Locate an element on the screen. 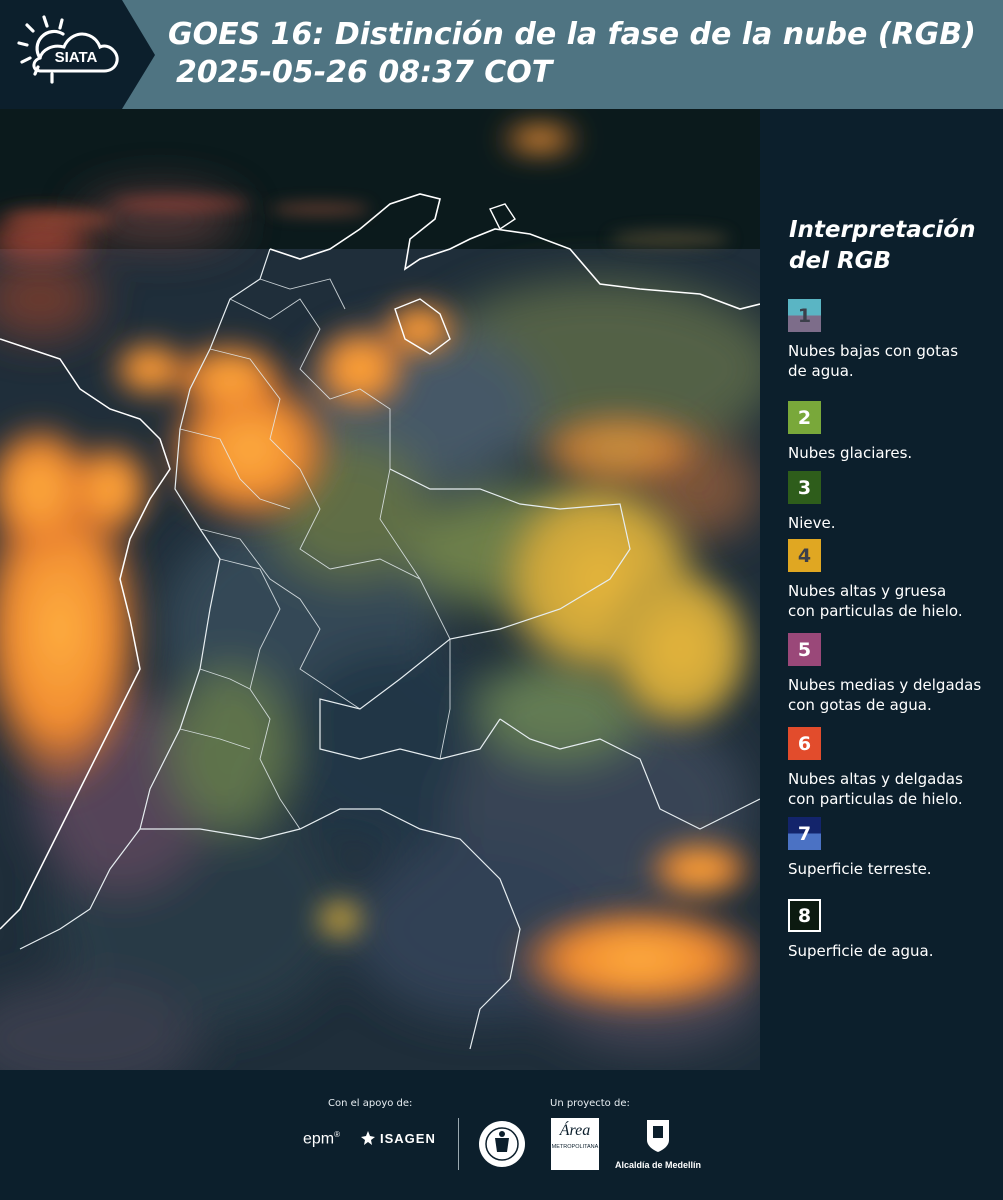  isagen-icon is located at coordinates (368, 1138).